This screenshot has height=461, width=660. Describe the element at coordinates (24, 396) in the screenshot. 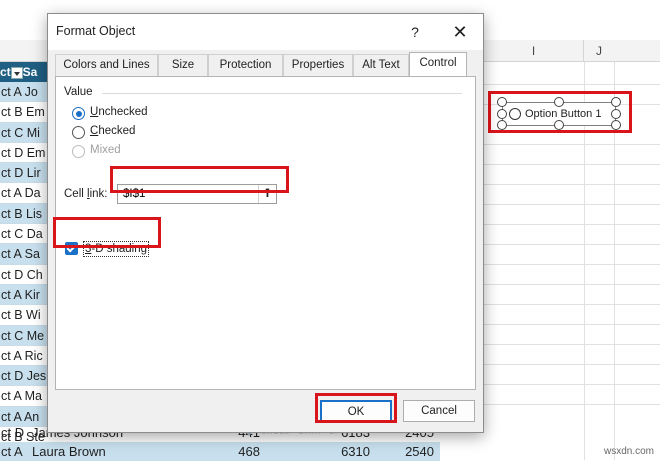

I see `table-row: ct A Ma` at that location.